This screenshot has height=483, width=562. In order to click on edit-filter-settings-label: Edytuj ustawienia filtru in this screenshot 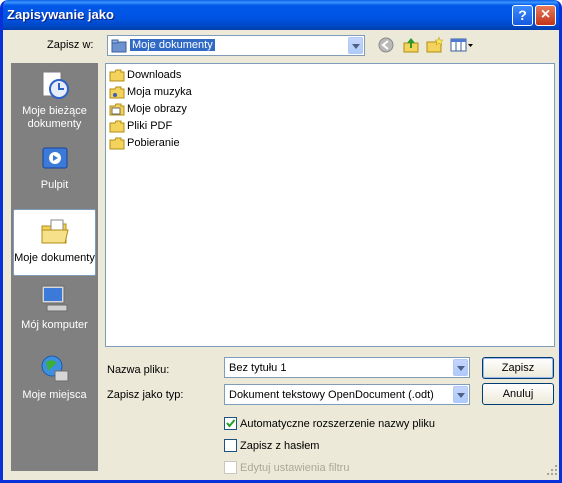, I will do `click(295, 468)`.